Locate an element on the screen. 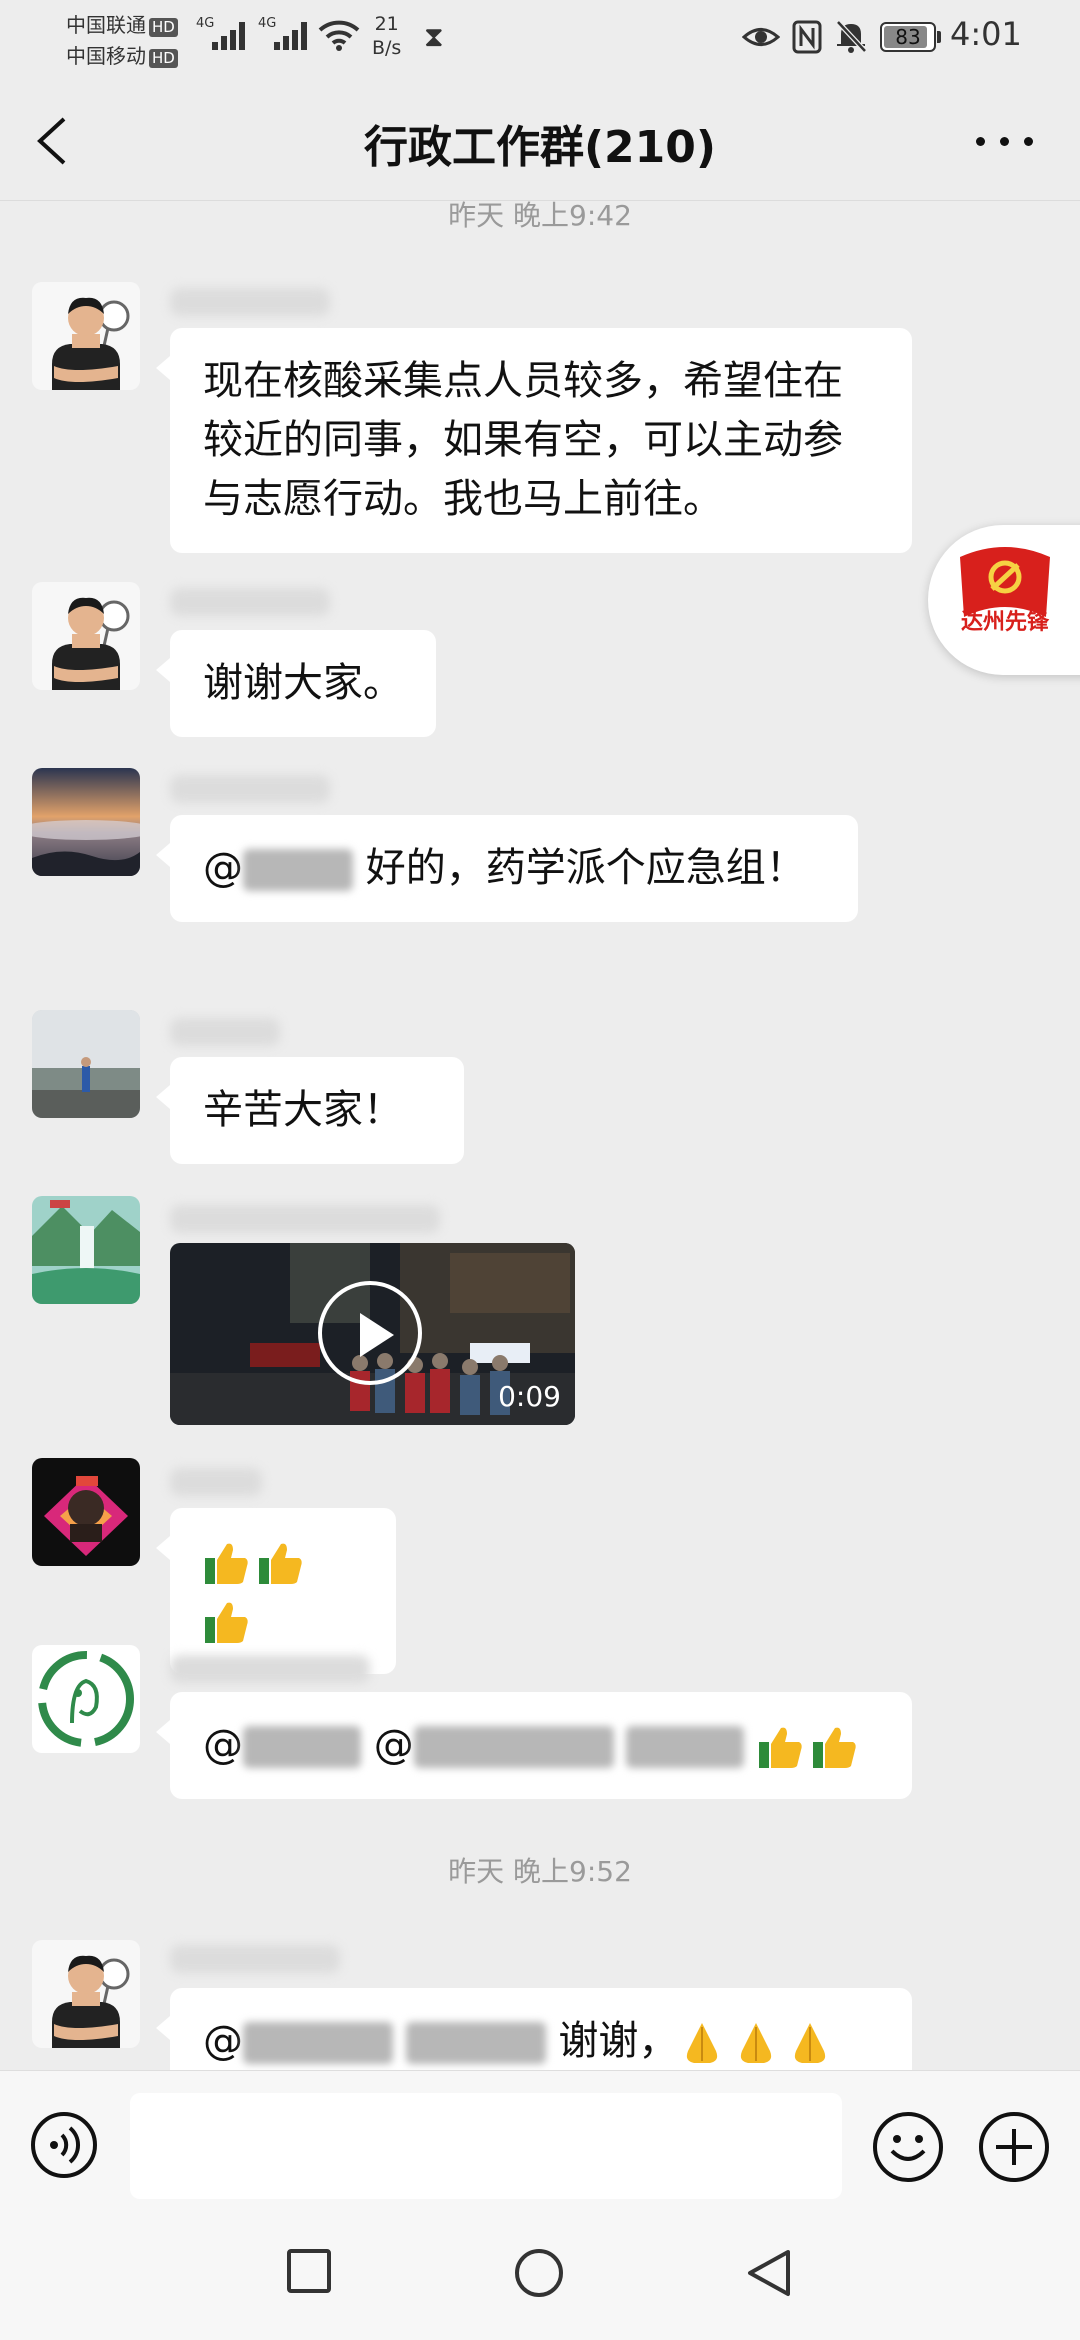  nfc-icon is located at coordinates (807, 37).